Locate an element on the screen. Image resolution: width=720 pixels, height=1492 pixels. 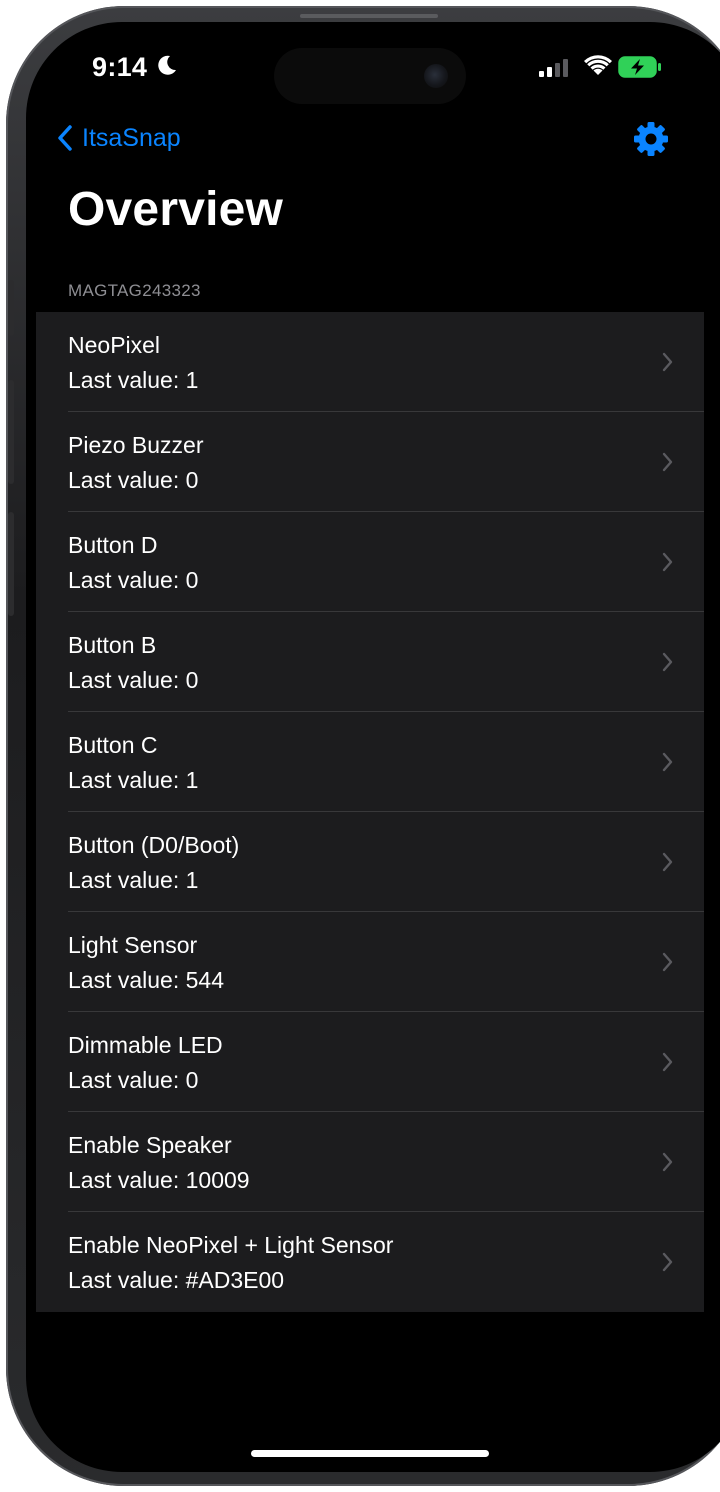
item-last-value: Last value: 10009 is located at coordinates (159, 1180).